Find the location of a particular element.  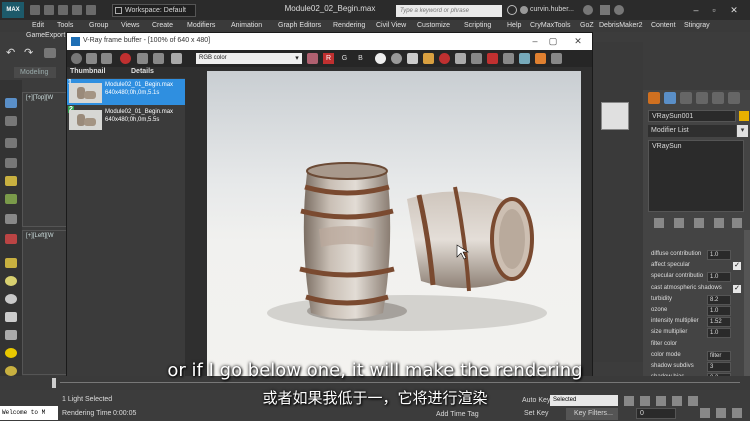

blue-channel-button: B is located at coordinates (360, 58).